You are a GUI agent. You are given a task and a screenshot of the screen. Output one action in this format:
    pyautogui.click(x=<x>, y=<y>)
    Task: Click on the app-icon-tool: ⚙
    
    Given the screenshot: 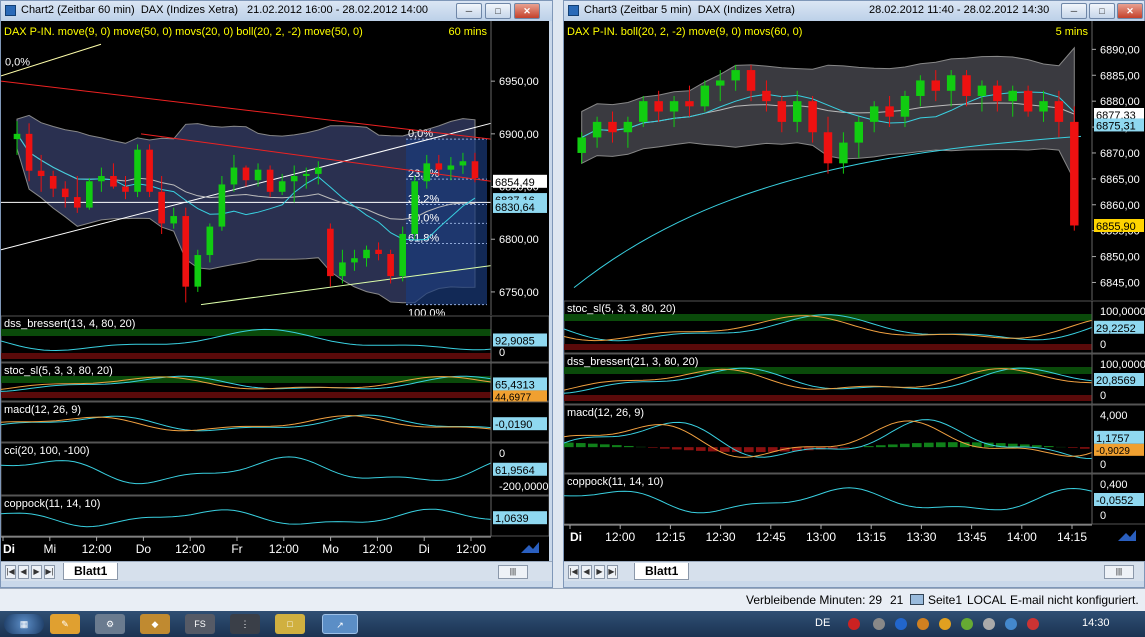 What is the action you would take?
    pyautogui.click(x=110, y=624)
    